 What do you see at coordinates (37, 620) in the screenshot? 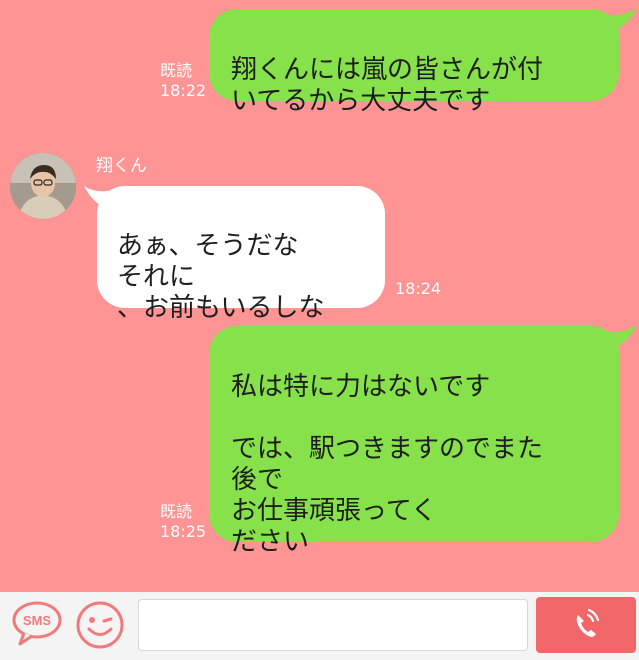
I see `sms-label: SMS` at bounding box center [37, 620].